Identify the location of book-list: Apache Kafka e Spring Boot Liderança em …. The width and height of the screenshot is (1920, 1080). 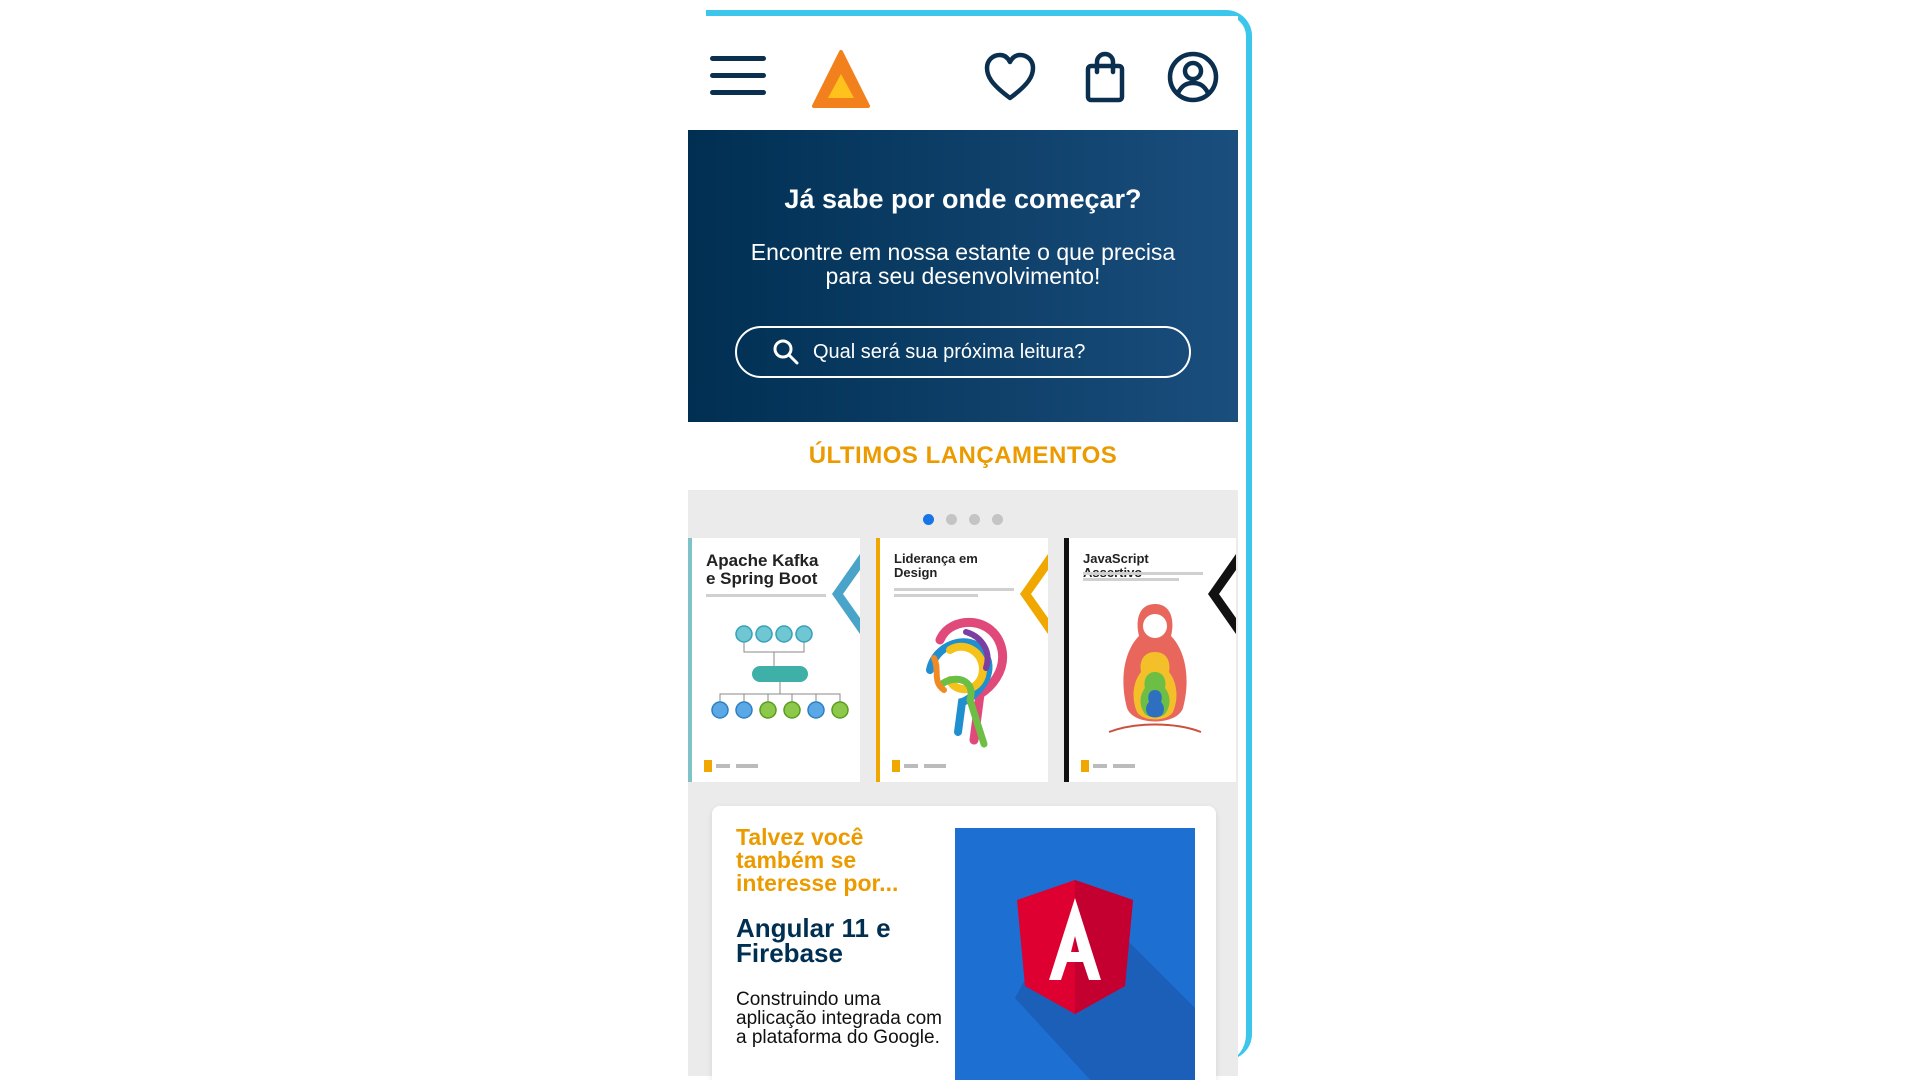
(963, 660).